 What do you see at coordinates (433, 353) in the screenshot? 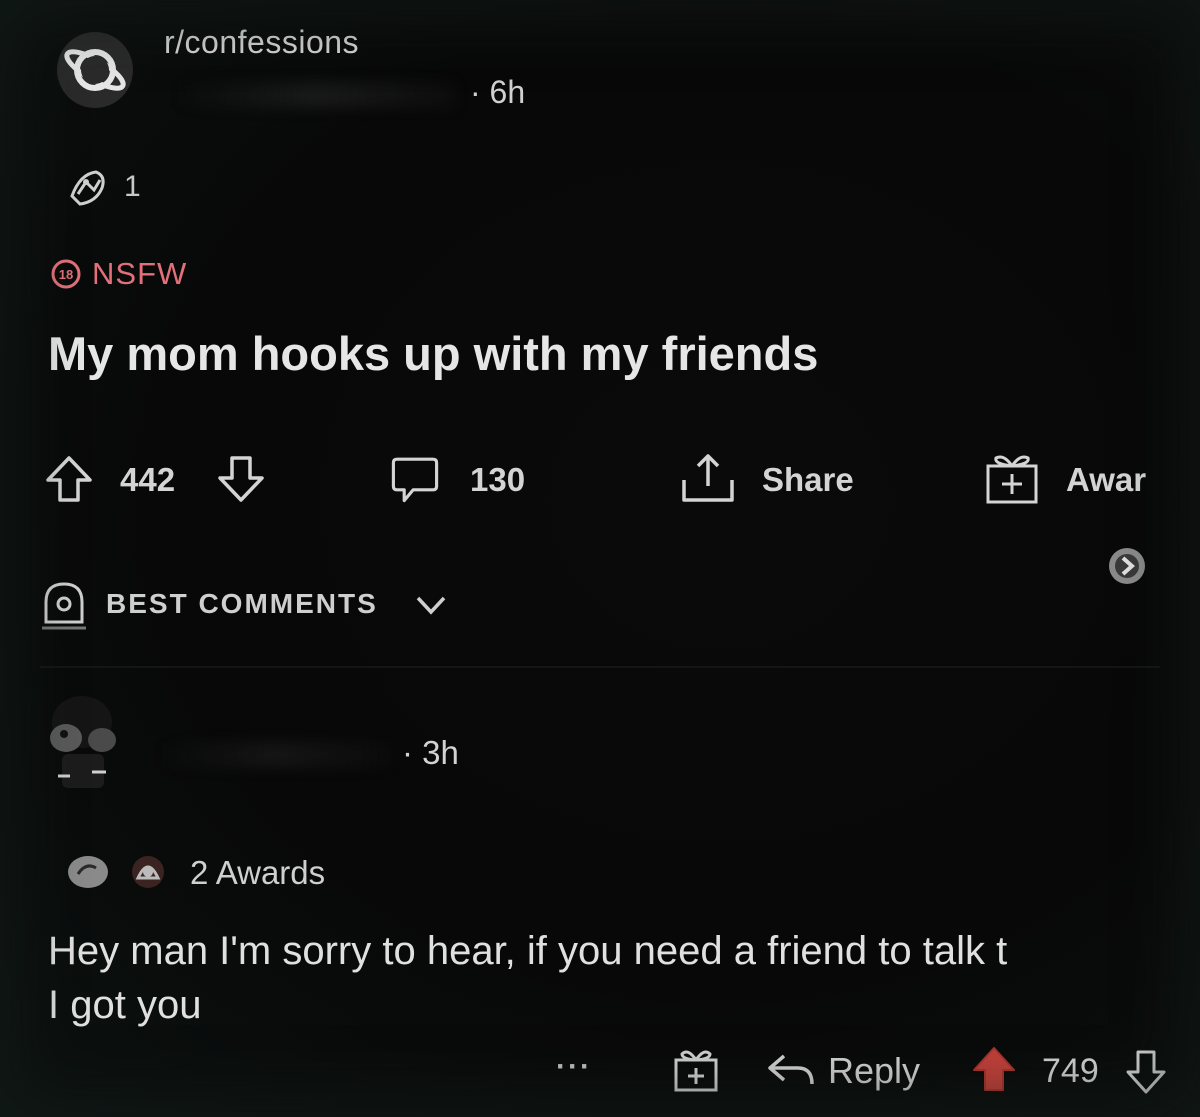
I see `post-title: My mom hooks up with my friends` at bounding box center [433, 353].